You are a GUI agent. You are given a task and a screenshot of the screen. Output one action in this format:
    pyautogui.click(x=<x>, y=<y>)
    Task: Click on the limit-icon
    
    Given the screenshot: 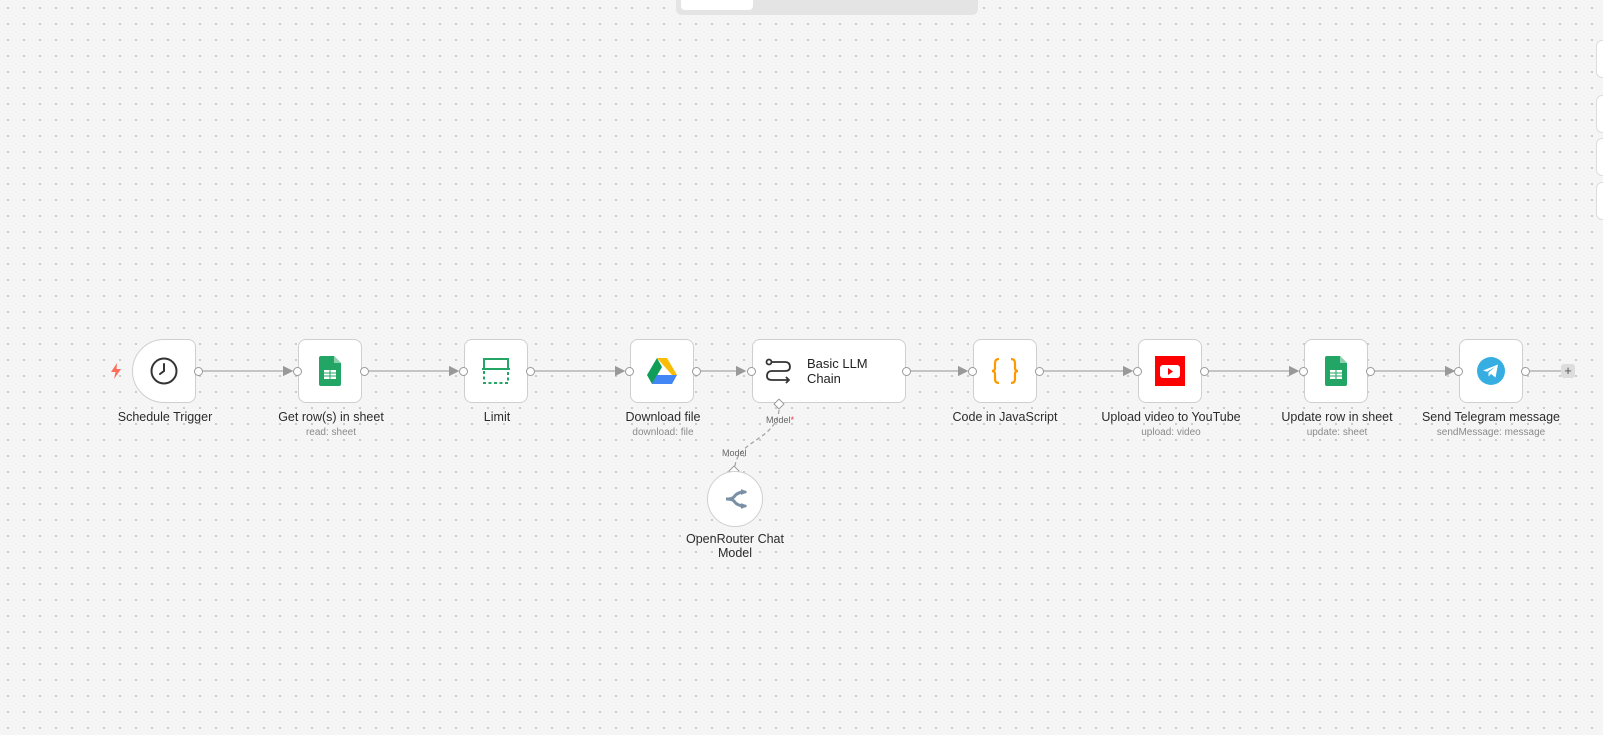 What is the action you would take?
    pyautogui.click(x=496, y=371)
    